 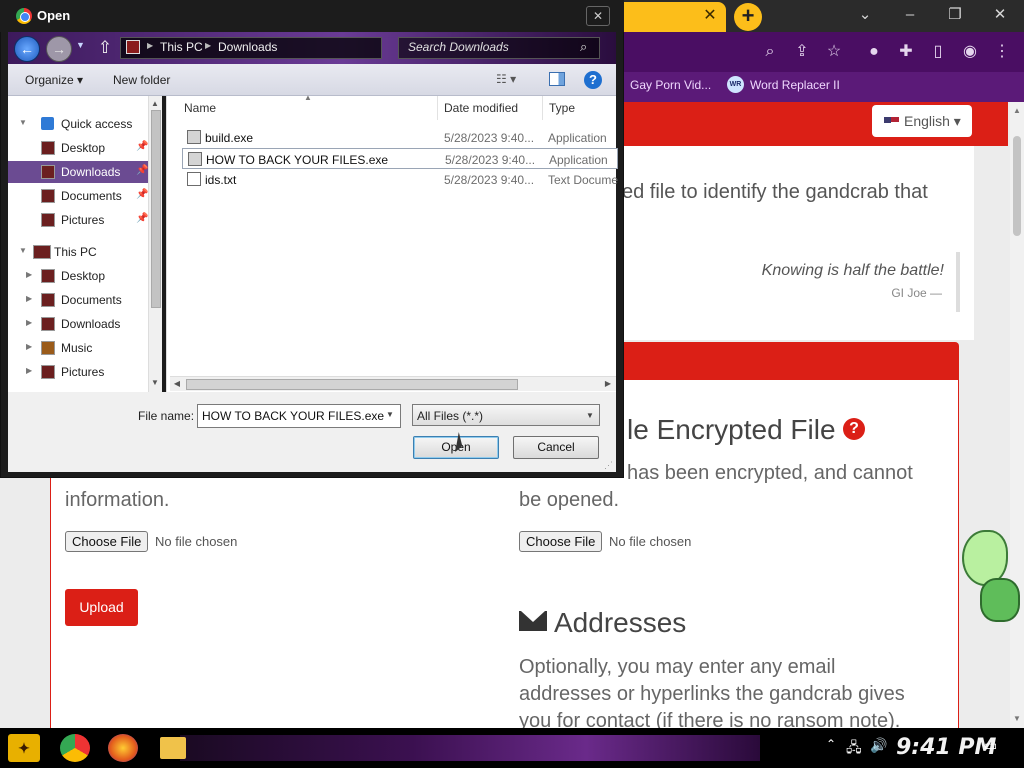 What do you see at coordinates (78, 172) in the screenshot?
I see `nav-downloads-pinned: Downloads 📌` at bounding box center [78, 172].